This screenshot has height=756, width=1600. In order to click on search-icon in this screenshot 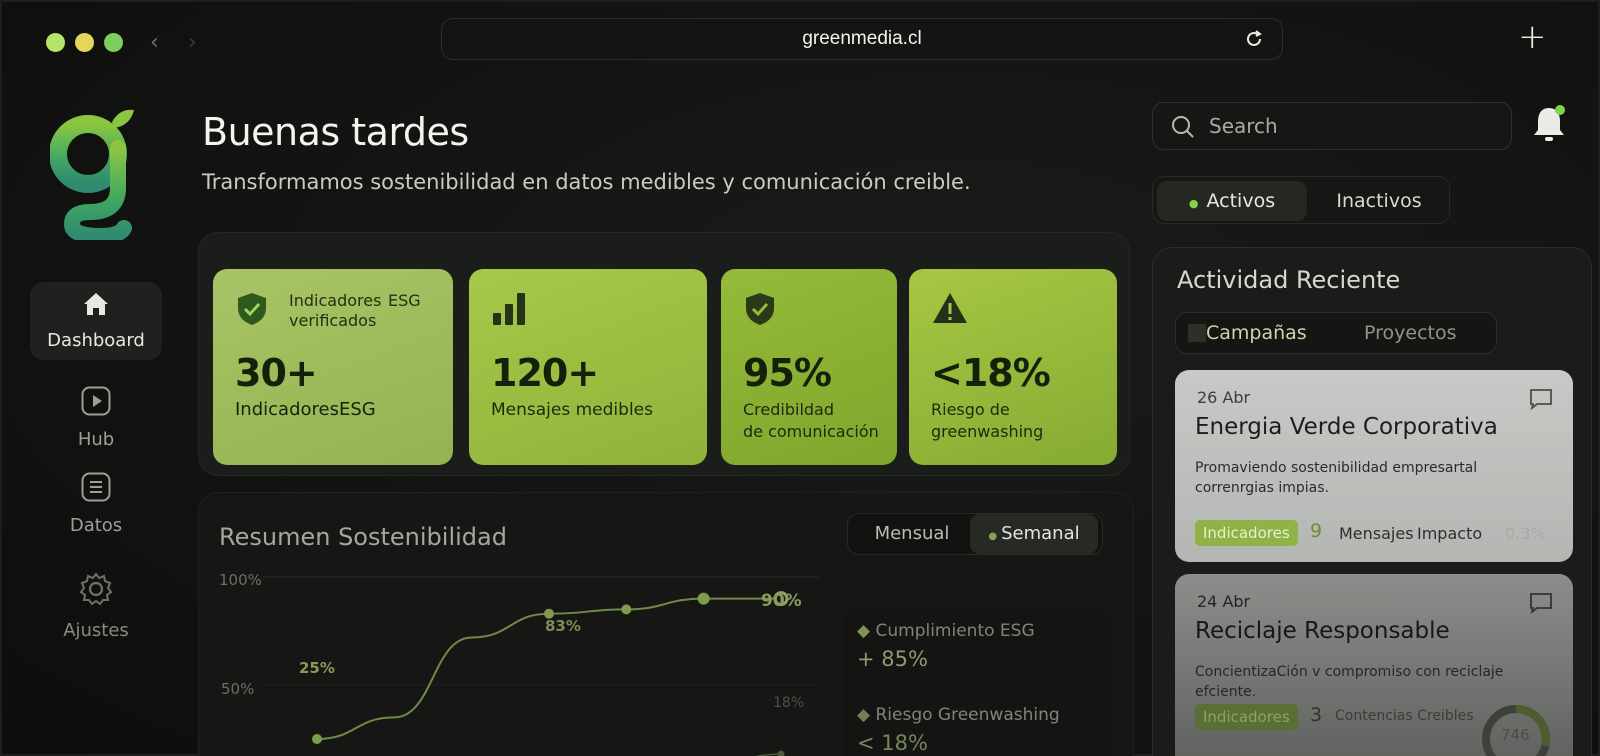, I will do `click(1183, 129)`.